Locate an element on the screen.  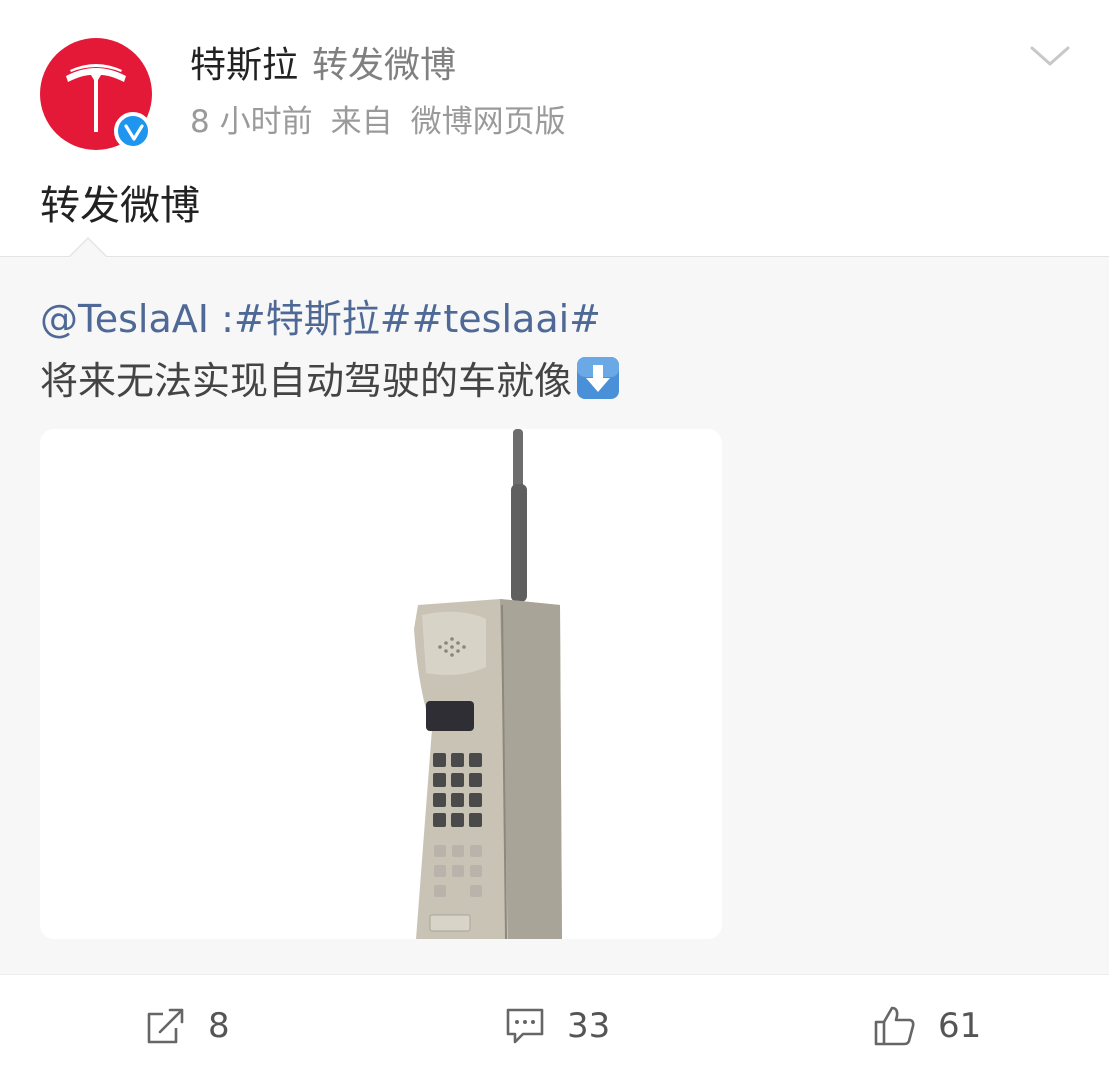
post-meta: 8 小时前 来自 微博网页版 is located at coordinates (378, 122).